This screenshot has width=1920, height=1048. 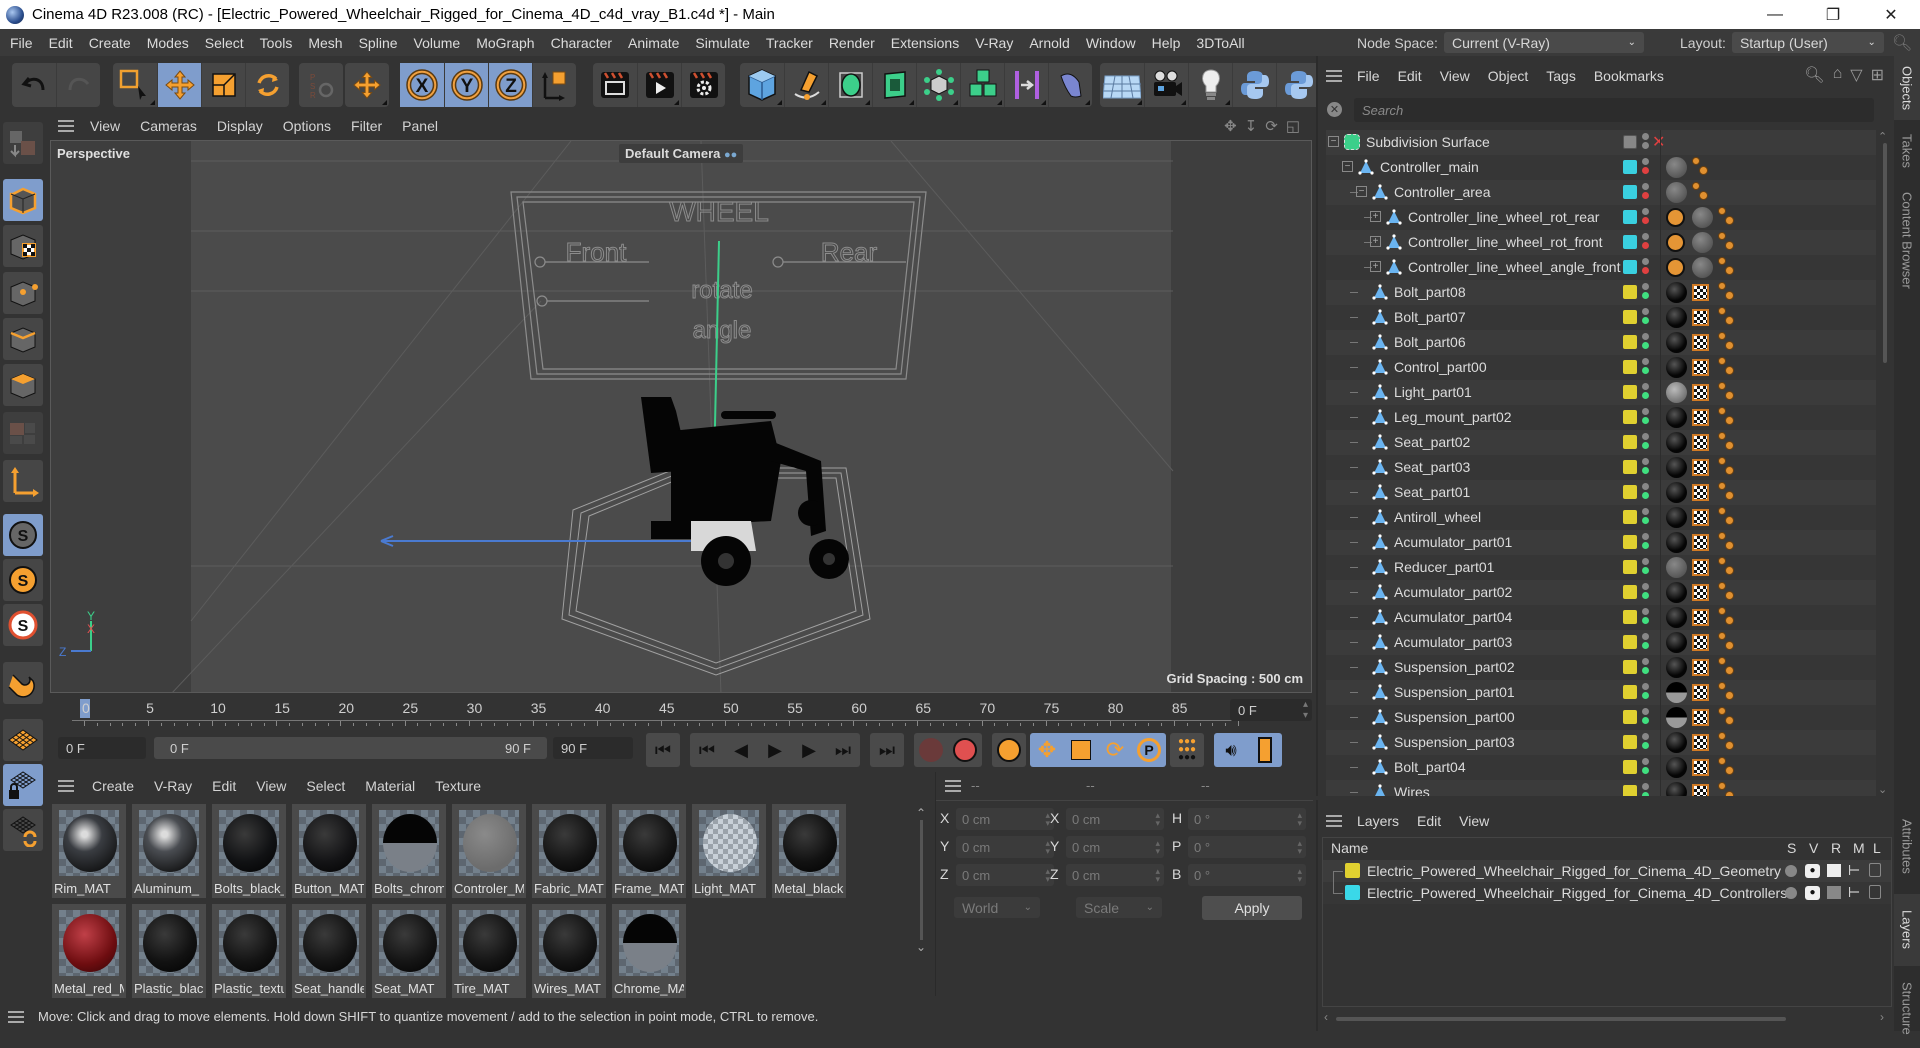 What do you see at coordinates (741, 750) in the screenshot?
I see `previous-frame-button: ◀︎` at bounding box center [741, 750].